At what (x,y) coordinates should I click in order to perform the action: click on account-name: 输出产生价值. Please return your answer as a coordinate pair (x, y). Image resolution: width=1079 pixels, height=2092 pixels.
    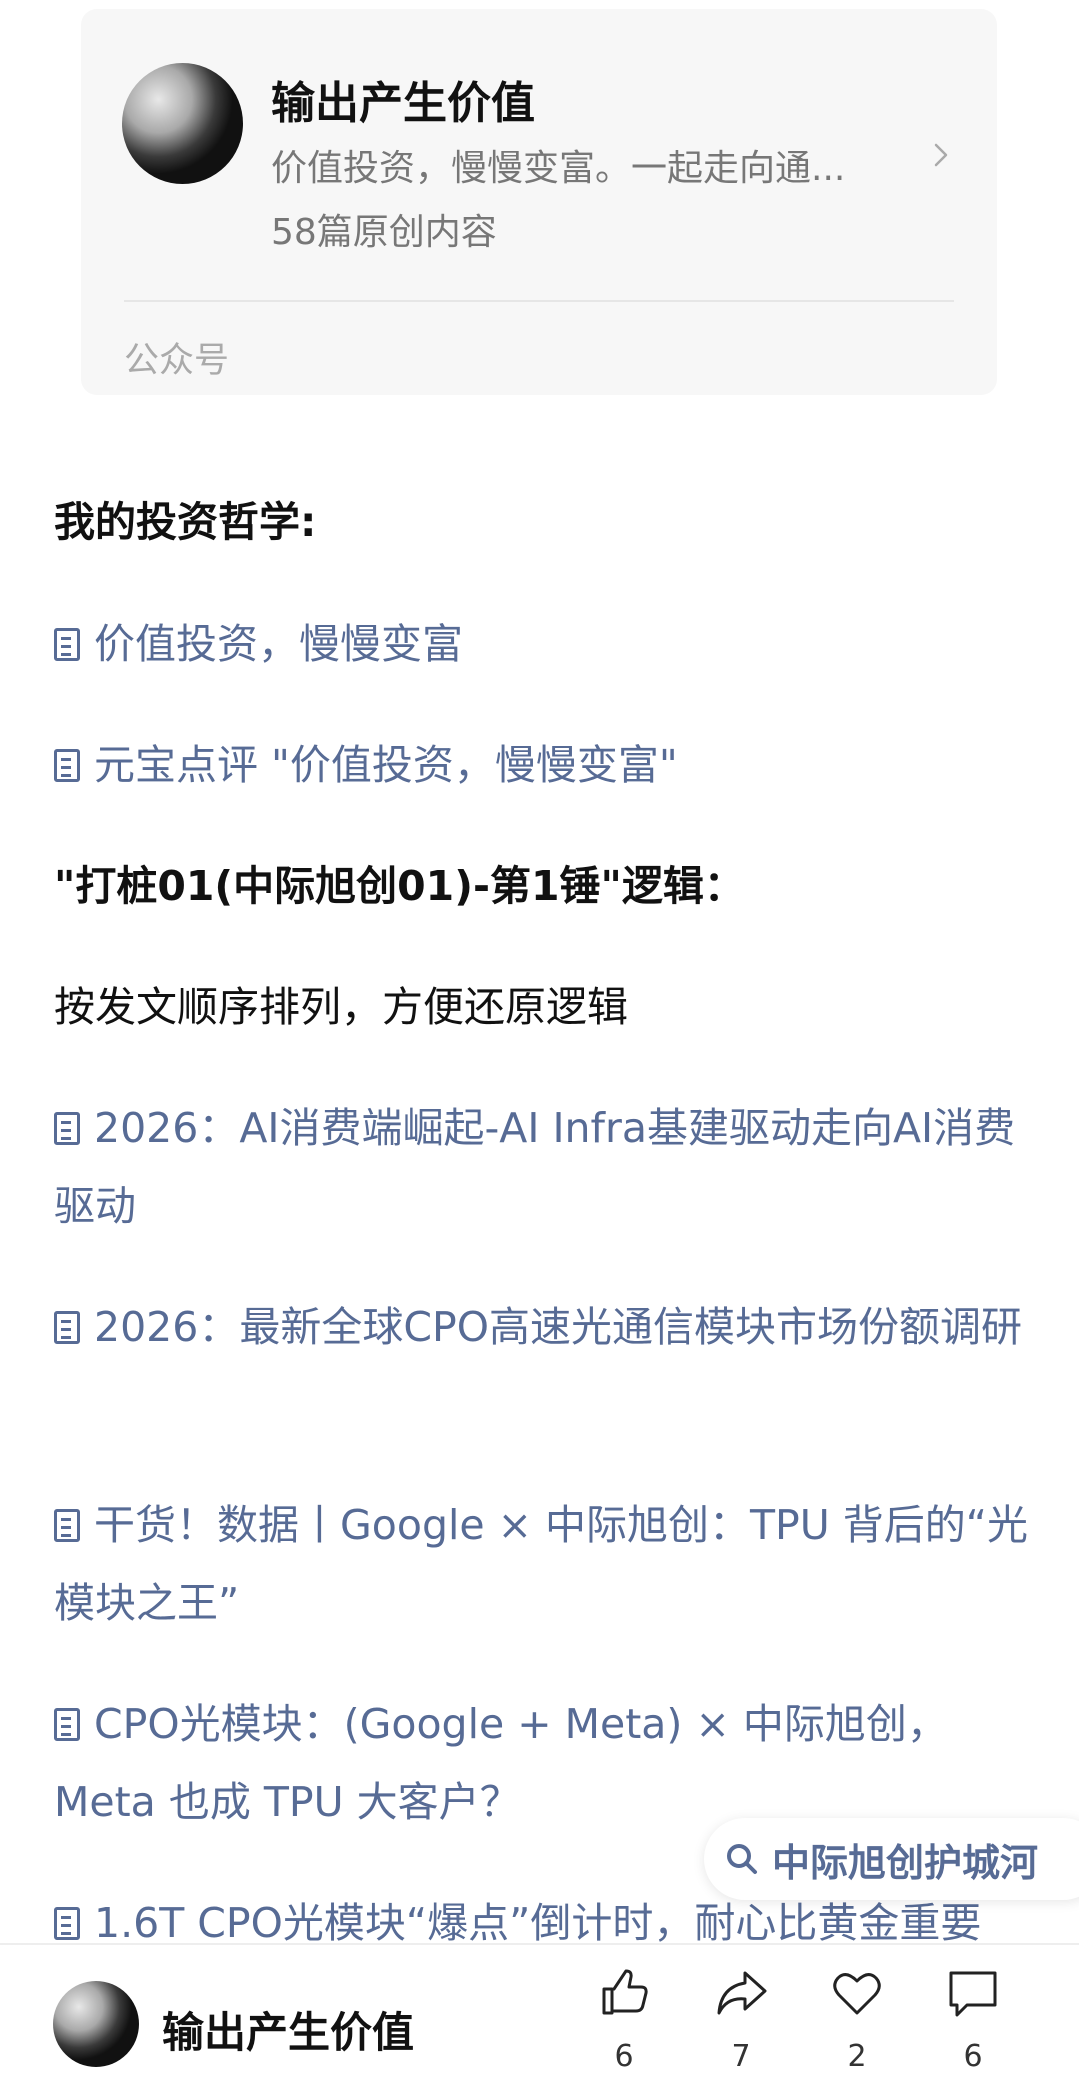
    Looking at the image, I should click on (403, 103).